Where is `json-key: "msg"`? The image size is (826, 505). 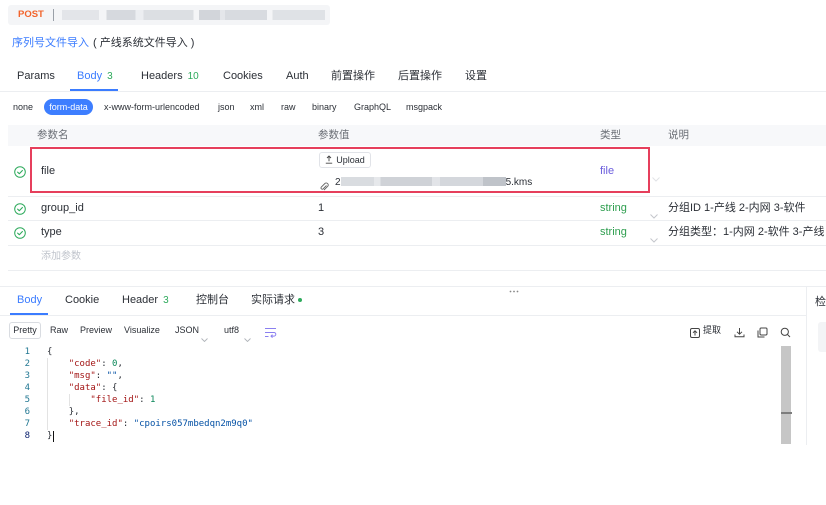 json-key: "msg" is located at coordinates (82, 376).